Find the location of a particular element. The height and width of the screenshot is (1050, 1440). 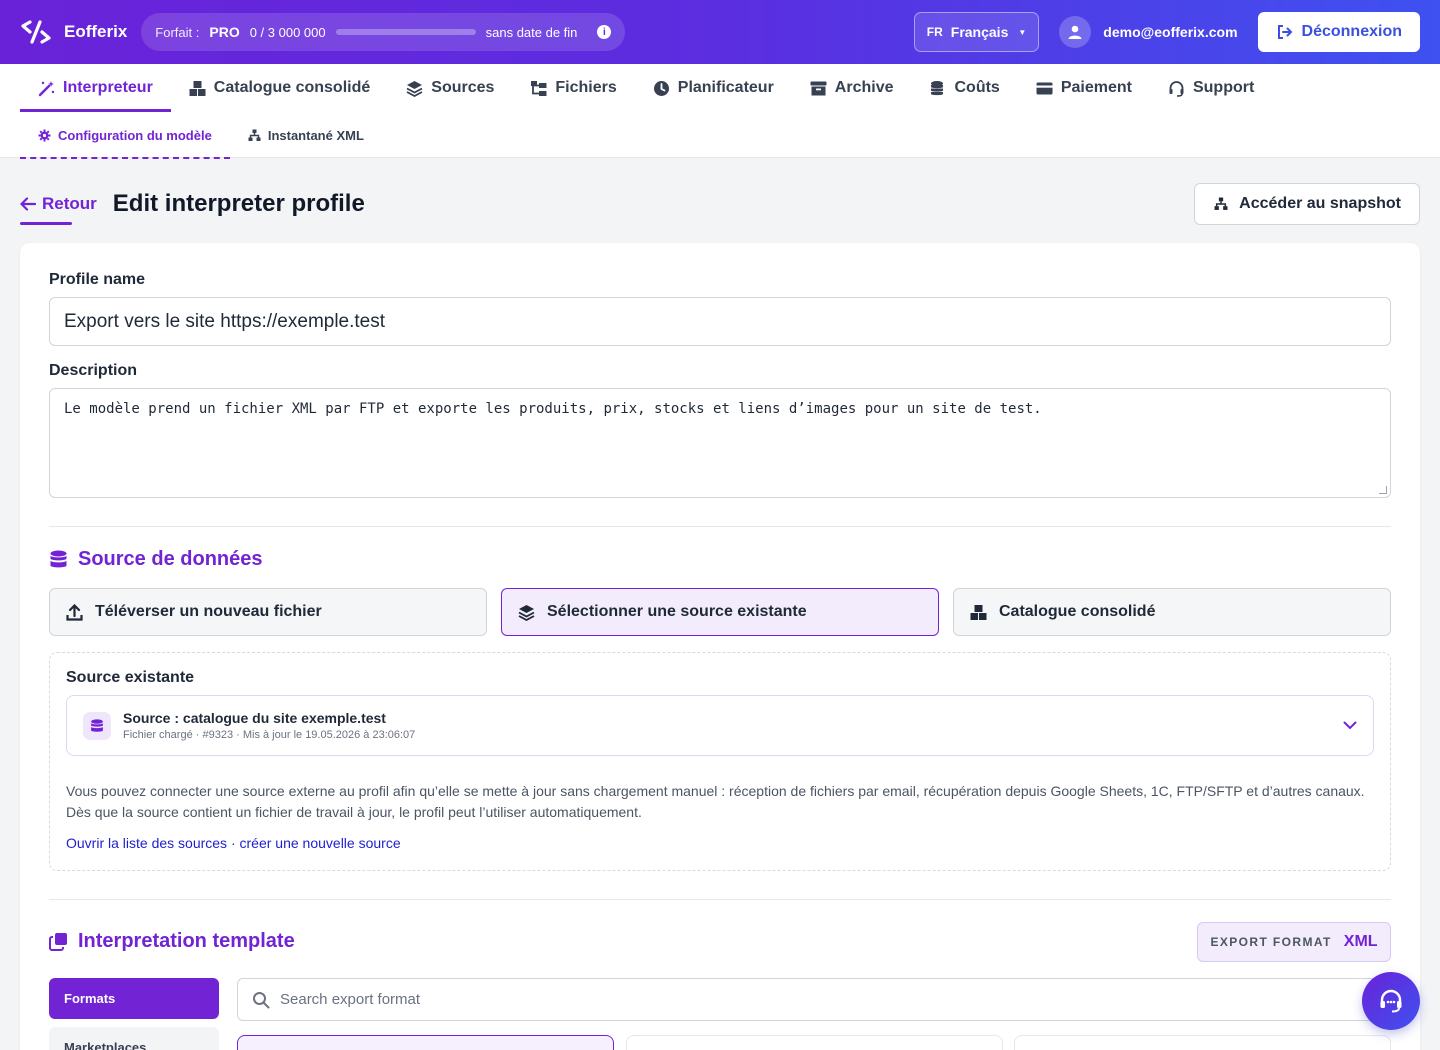

logout-button: Déconnexion is located at coordinates (1338, 32).